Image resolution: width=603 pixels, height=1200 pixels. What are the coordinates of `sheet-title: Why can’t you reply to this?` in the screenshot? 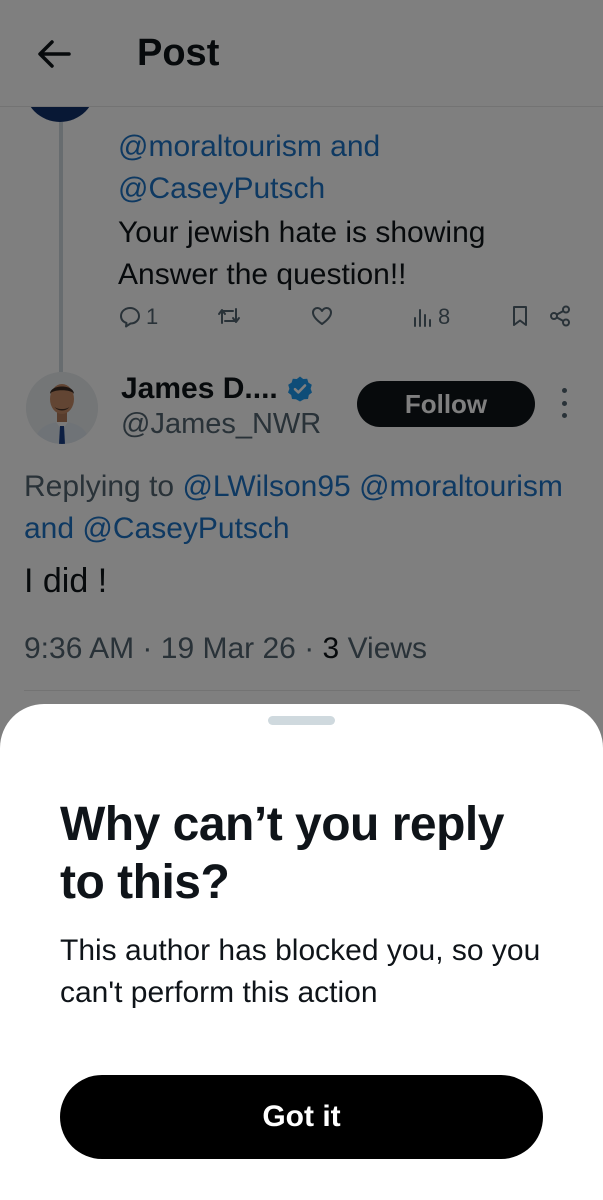 It's located at (282, 853).